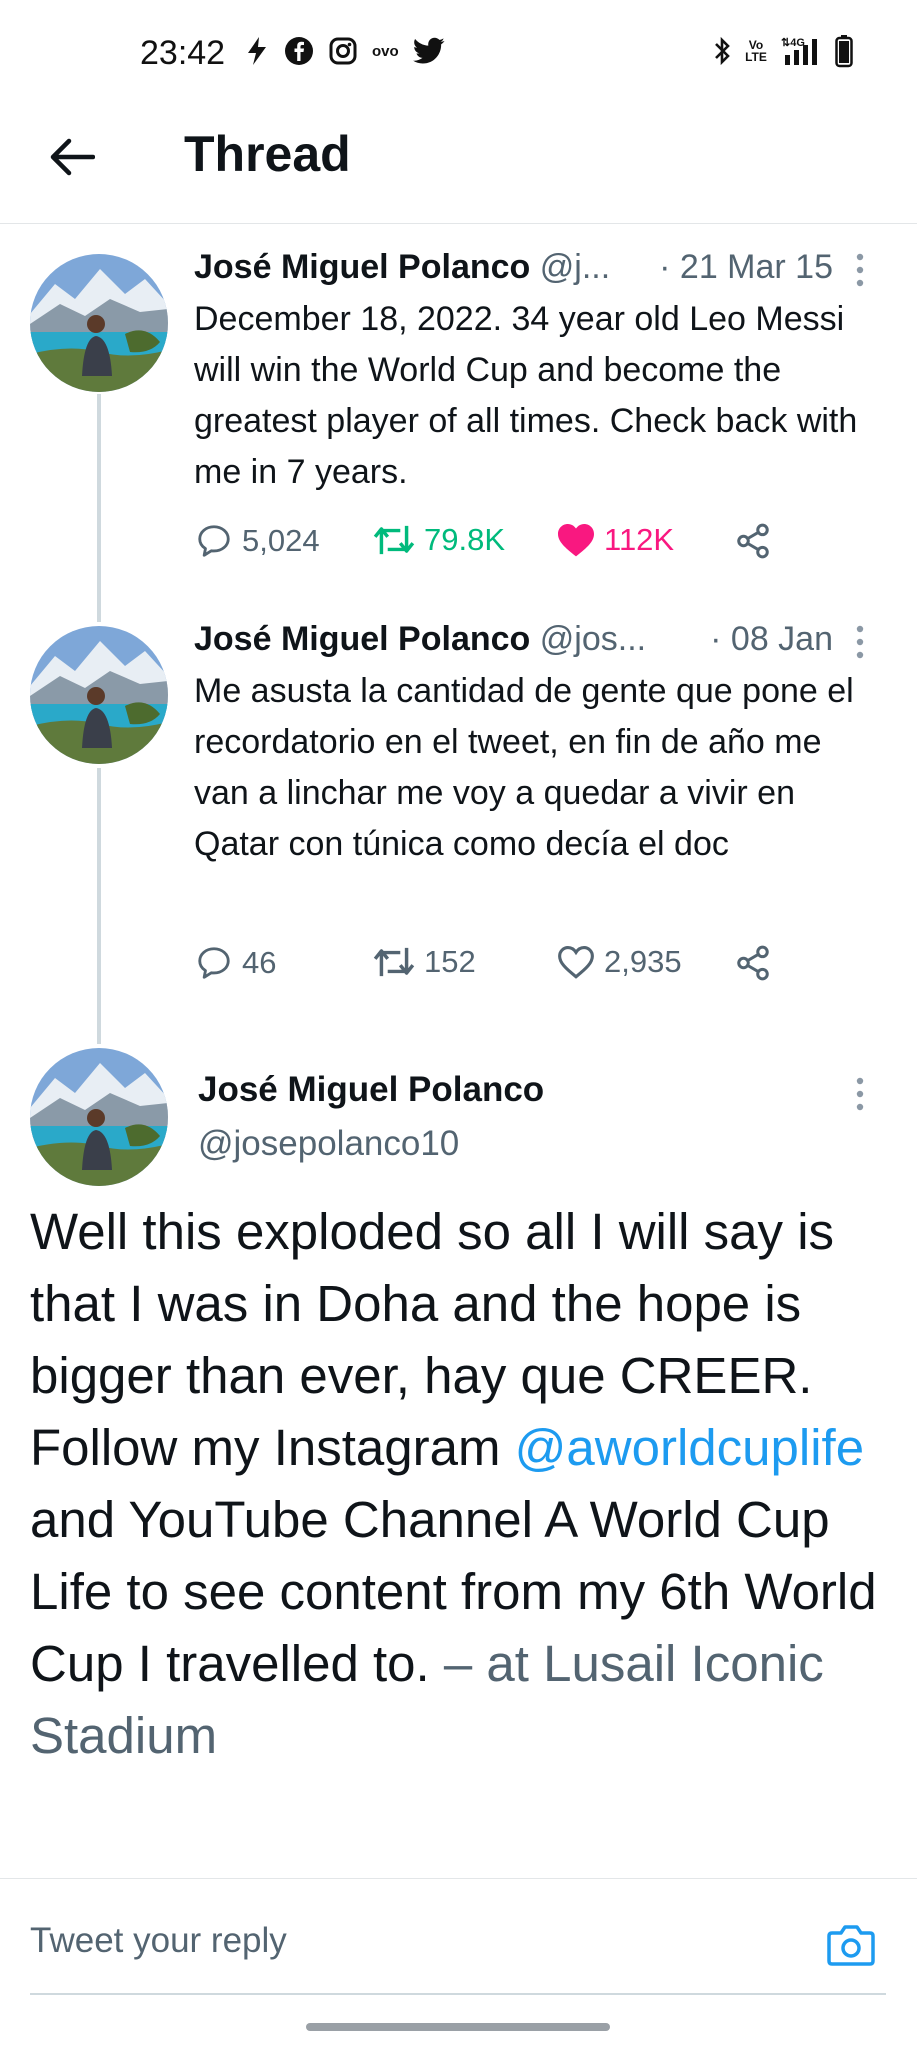  I want to click on reply-button: 5,024, so click(257, 541).